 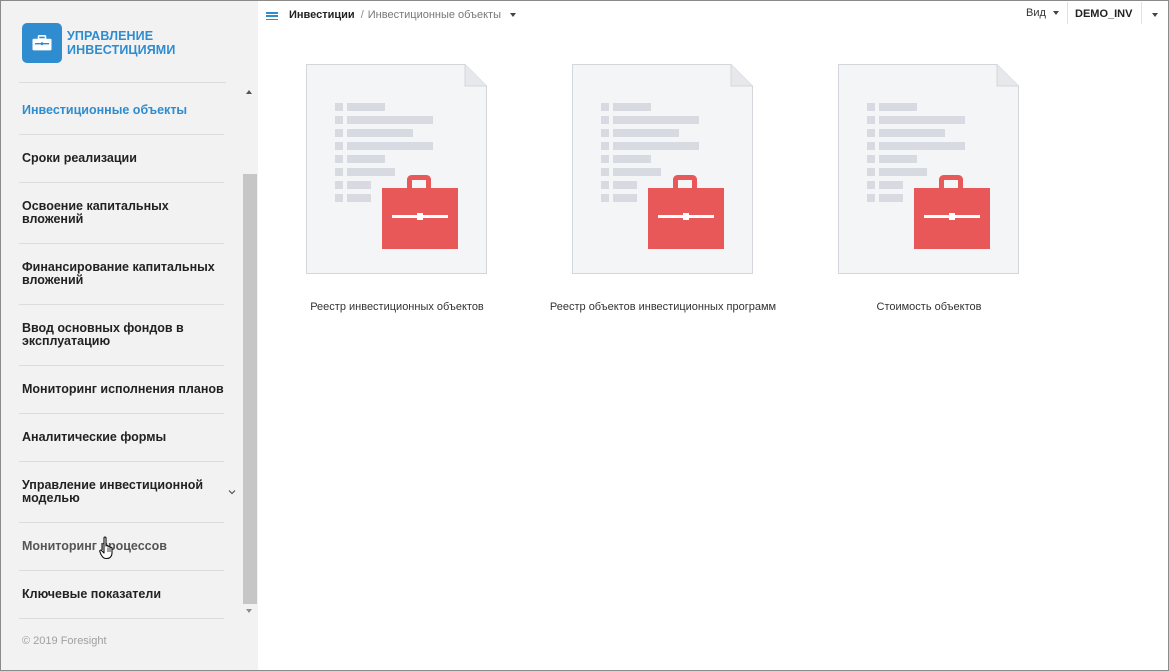 What do you see at coordinates (121, 50) in the screenshot?
I see `logo-line-2: ИНВЕСТИЦИЯМИ` at bounding box center [121, 50].